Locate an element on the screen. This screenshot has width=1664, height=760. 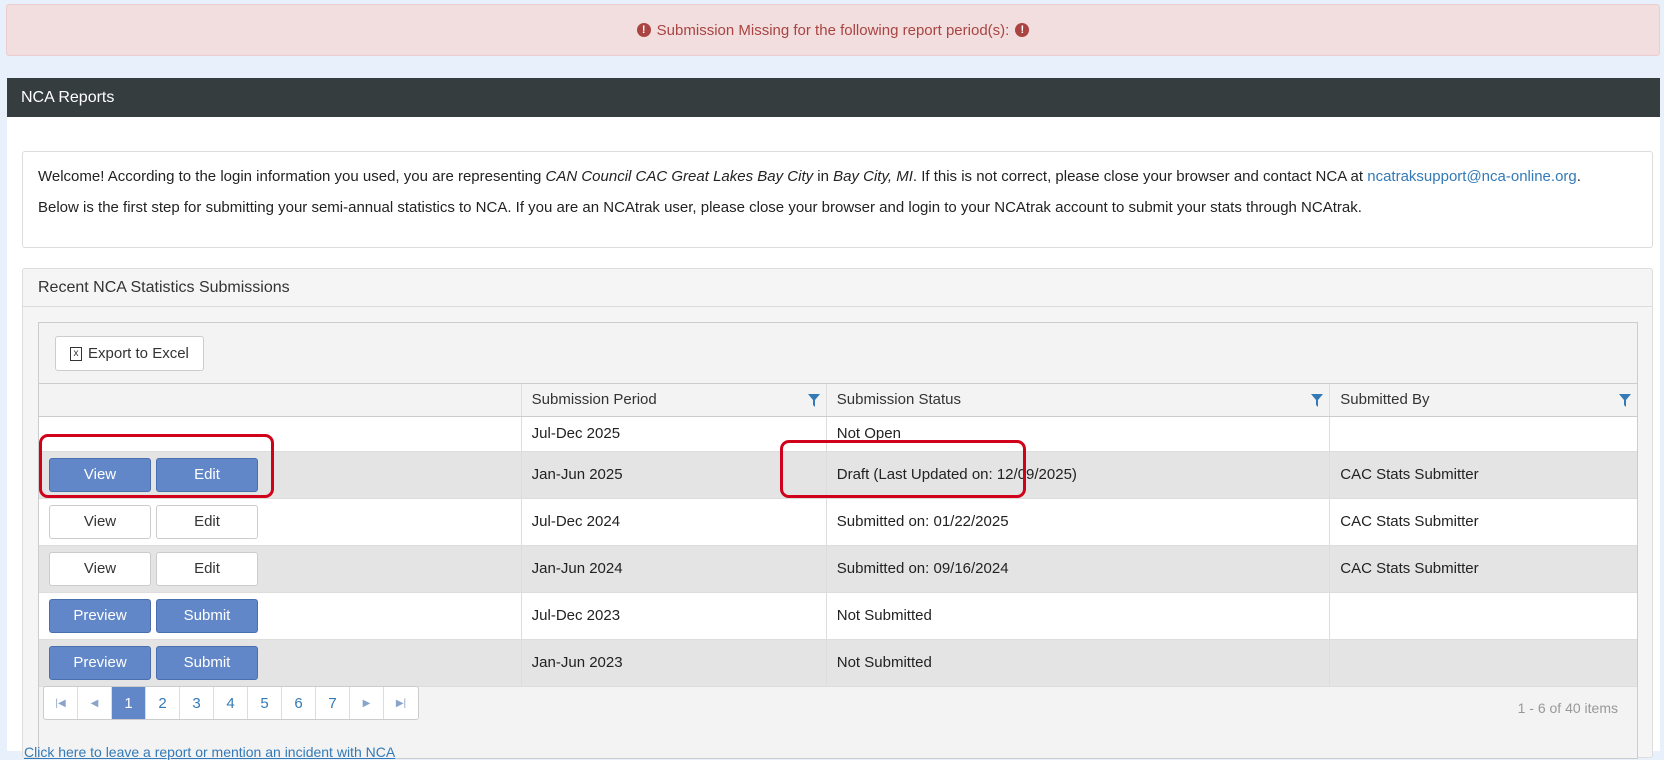
period-cell: Jan-Jun 2023 is located at coordinates (674, 663).